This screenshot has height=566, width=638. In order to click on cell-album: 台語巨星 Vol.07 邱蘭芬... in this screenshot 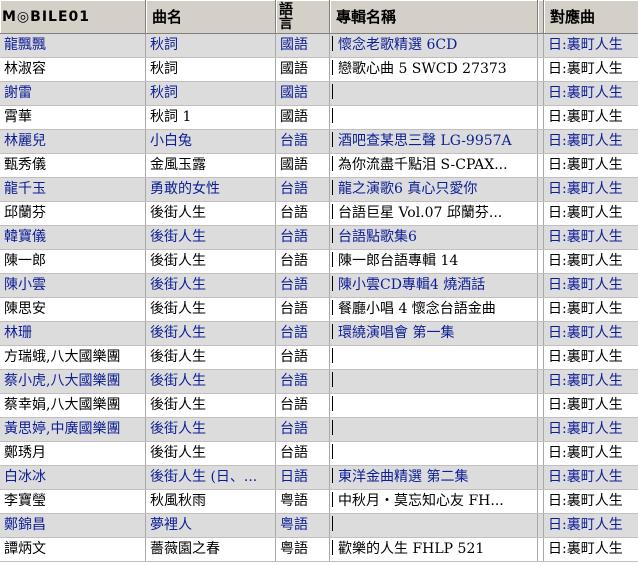, I will do `click(434, 213)`.